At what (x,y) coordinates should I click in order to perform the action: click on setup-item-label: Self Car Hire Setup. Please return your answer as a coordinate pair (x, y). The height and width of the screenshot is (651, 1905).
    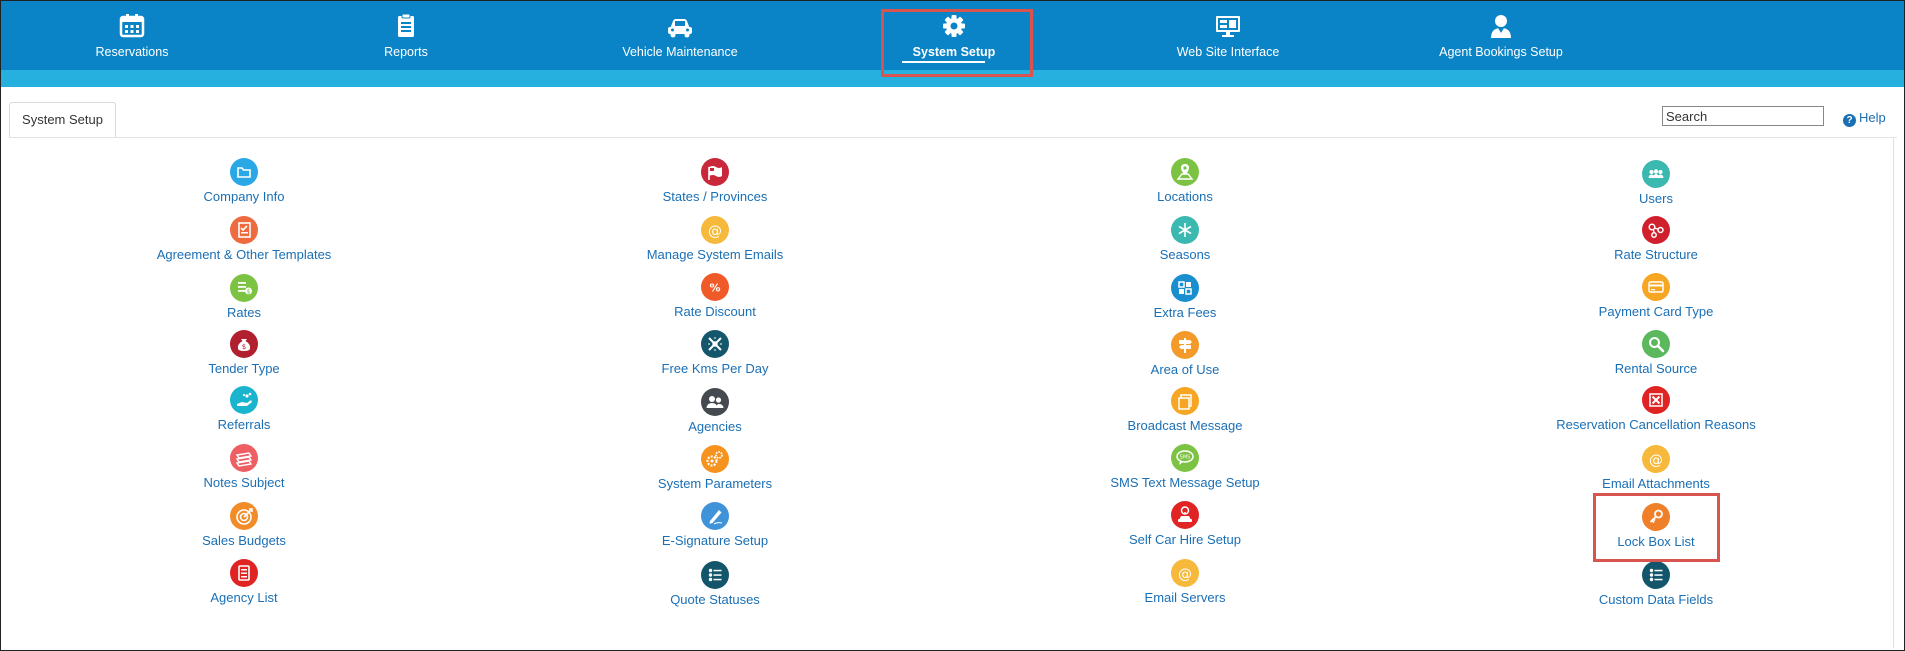
    Looking at the image, I should click on (1185, 539).